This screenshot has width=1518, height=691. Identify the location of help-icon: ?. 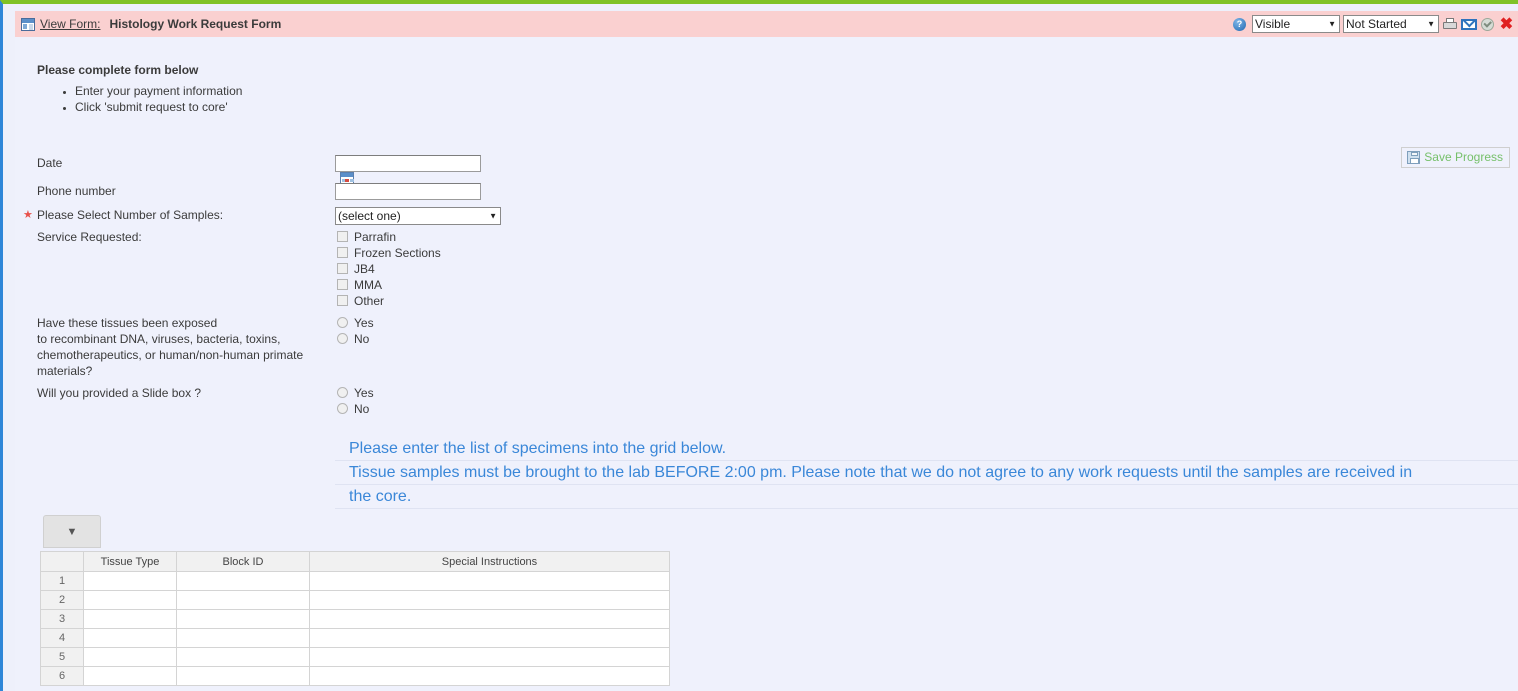
(1239, 24).